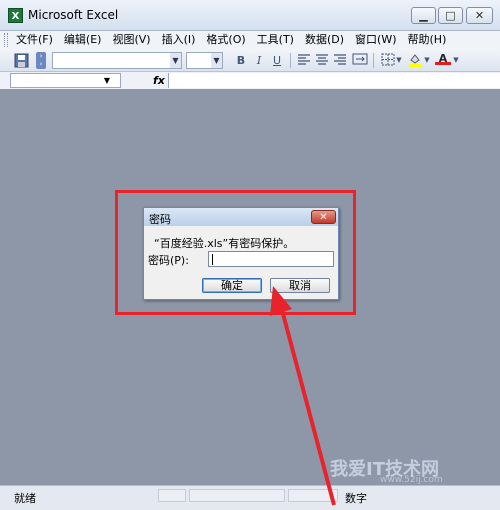 The height and width of the screenshot is (510, 500). Describe the element at coordinates (225, 40) in the screenshot. I see `menu-format: 格式(O)` at that location.